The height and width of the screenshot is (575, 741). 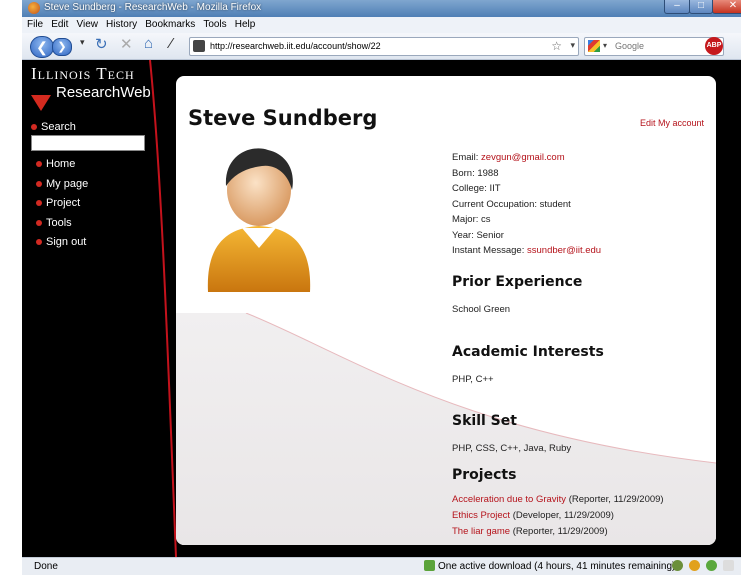 I want to click on im-row: Instant Message: ssundber@iit.edu, so click(x=526, y=251).